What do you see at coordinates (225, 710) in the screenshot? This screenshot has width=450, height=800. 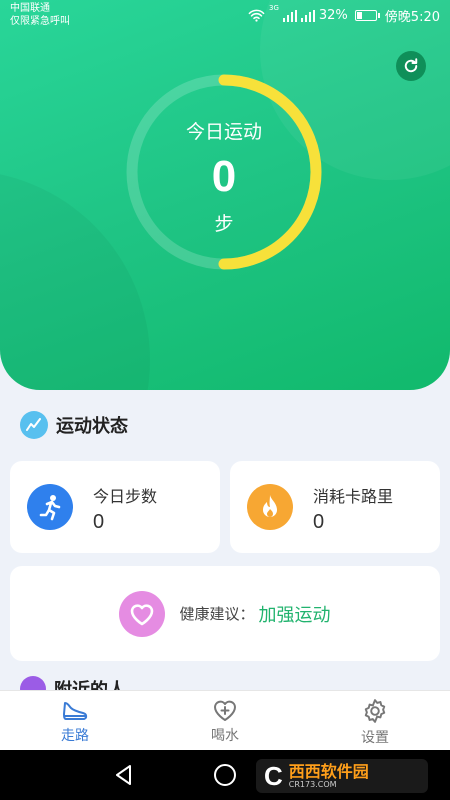 I see `heart-plus-icon` at bounding box center [225, 710].